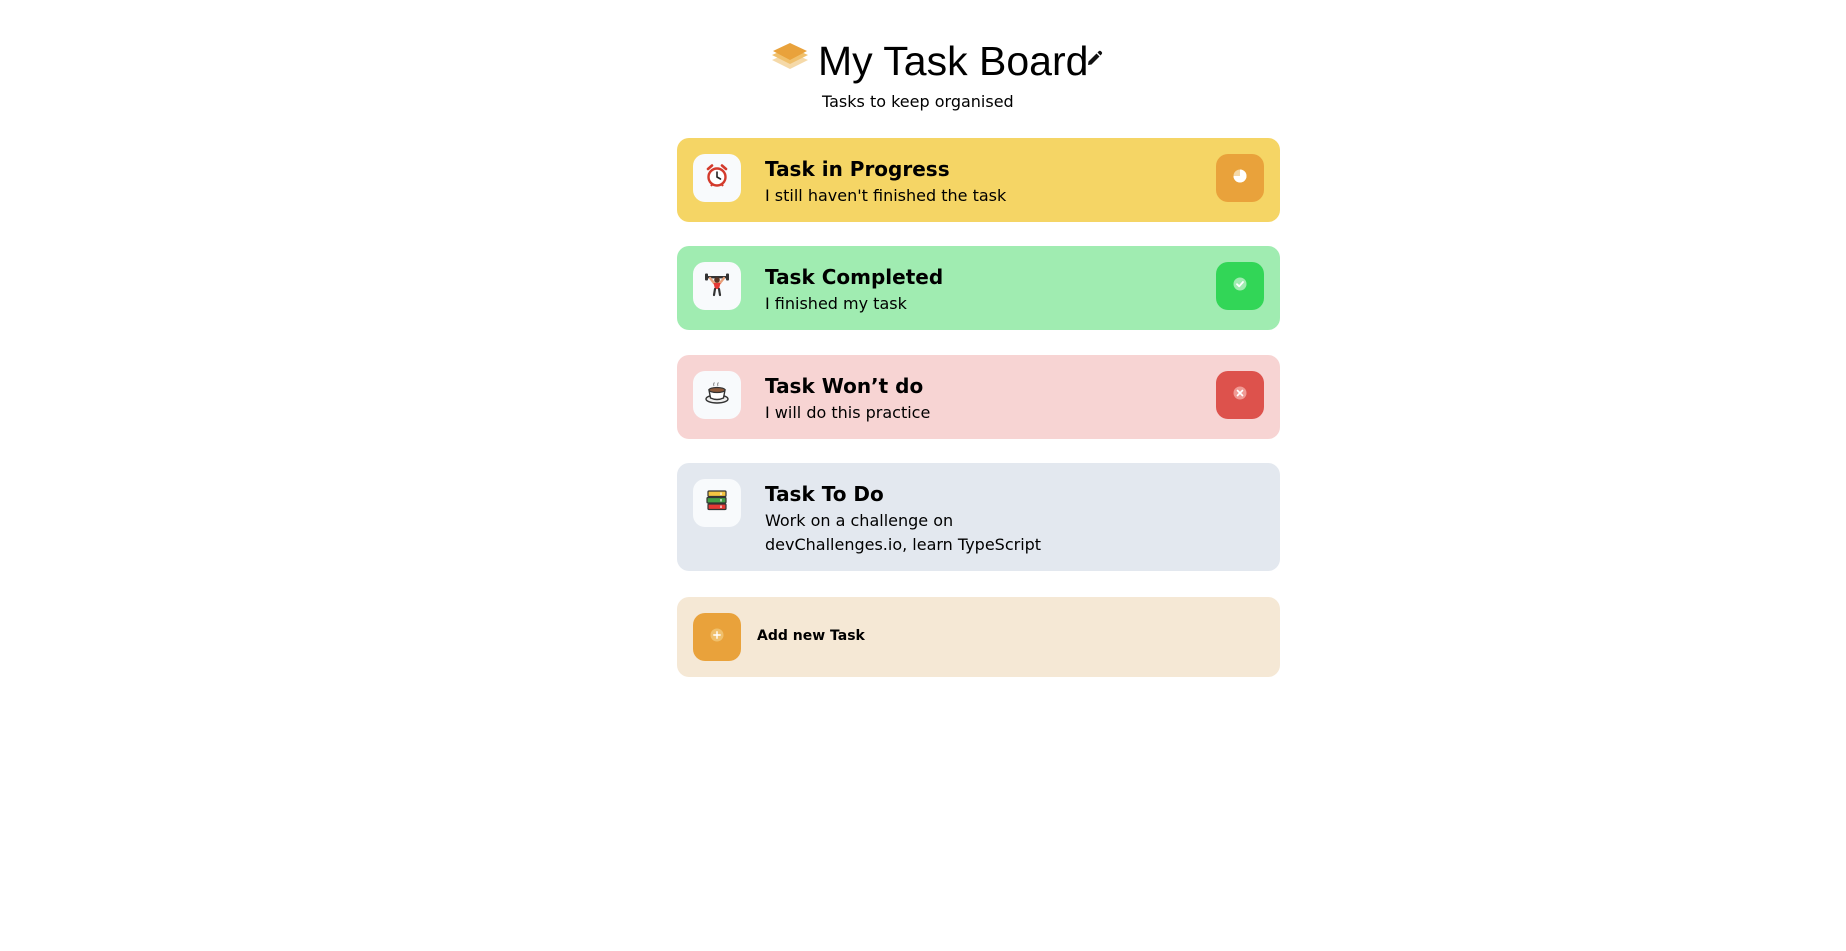  I want to click on status-badge-in-progress, so click(1240, 178).